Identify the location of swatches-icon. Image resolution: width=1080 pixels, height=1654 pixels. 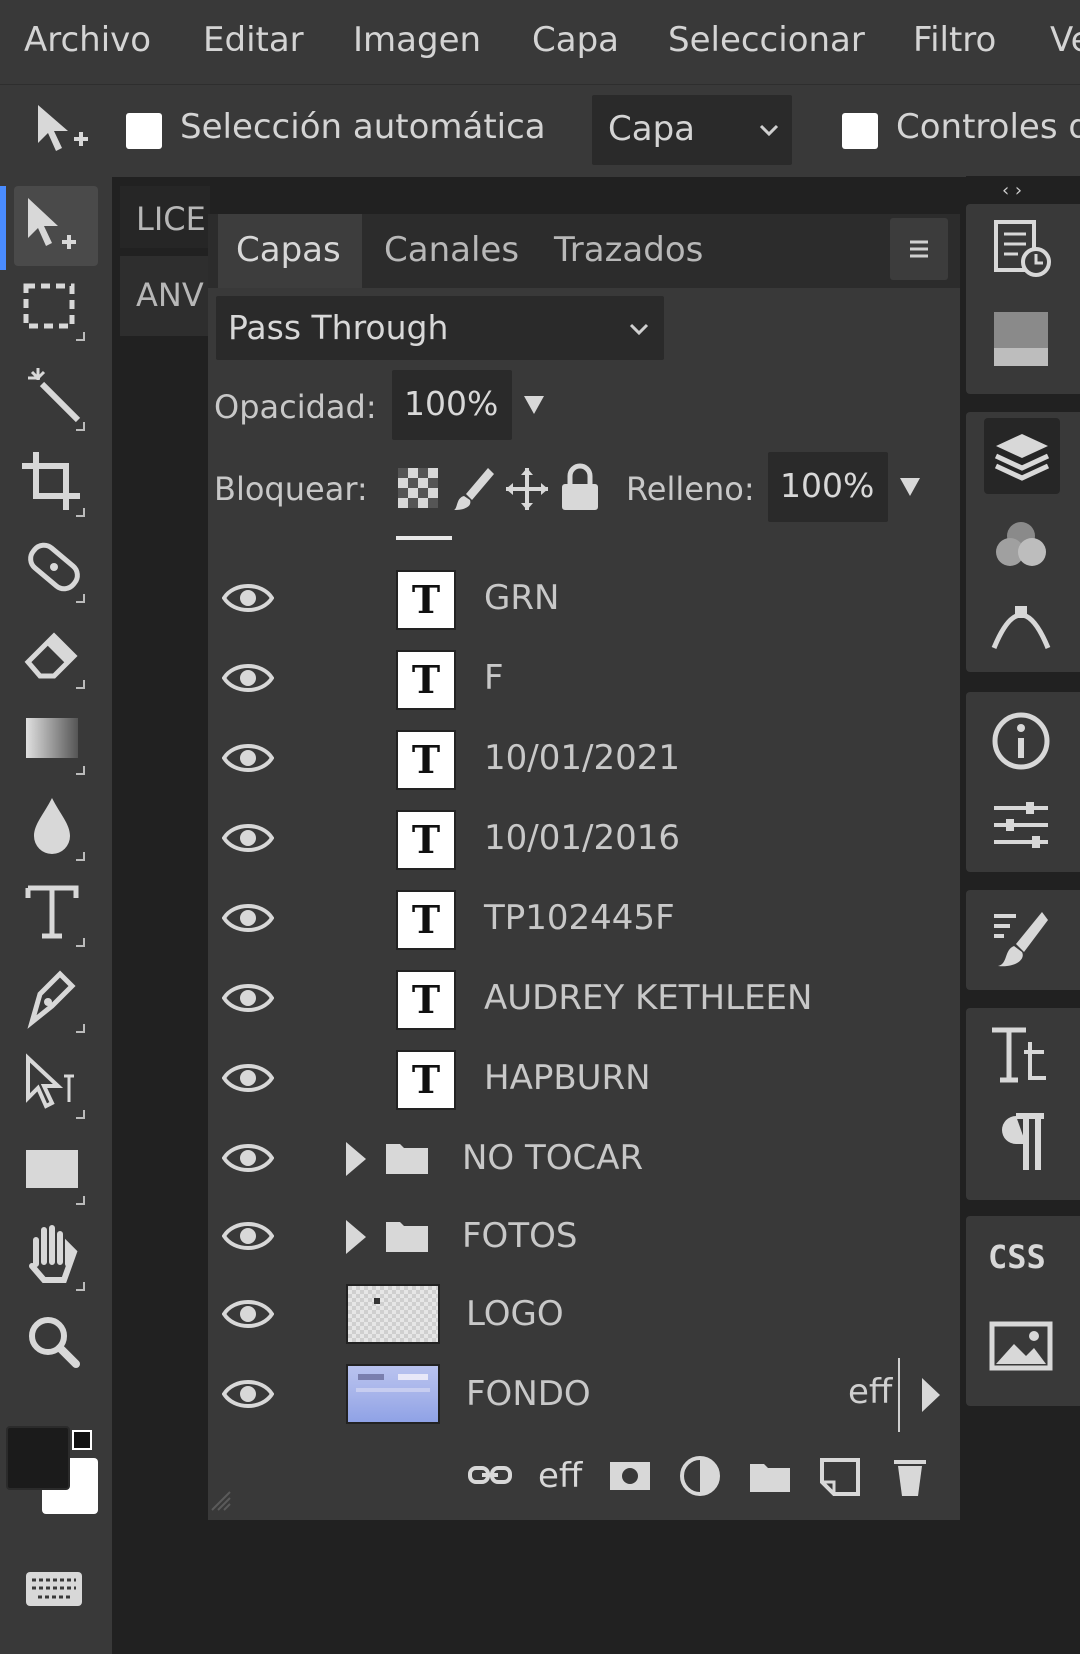
(1021, 339).